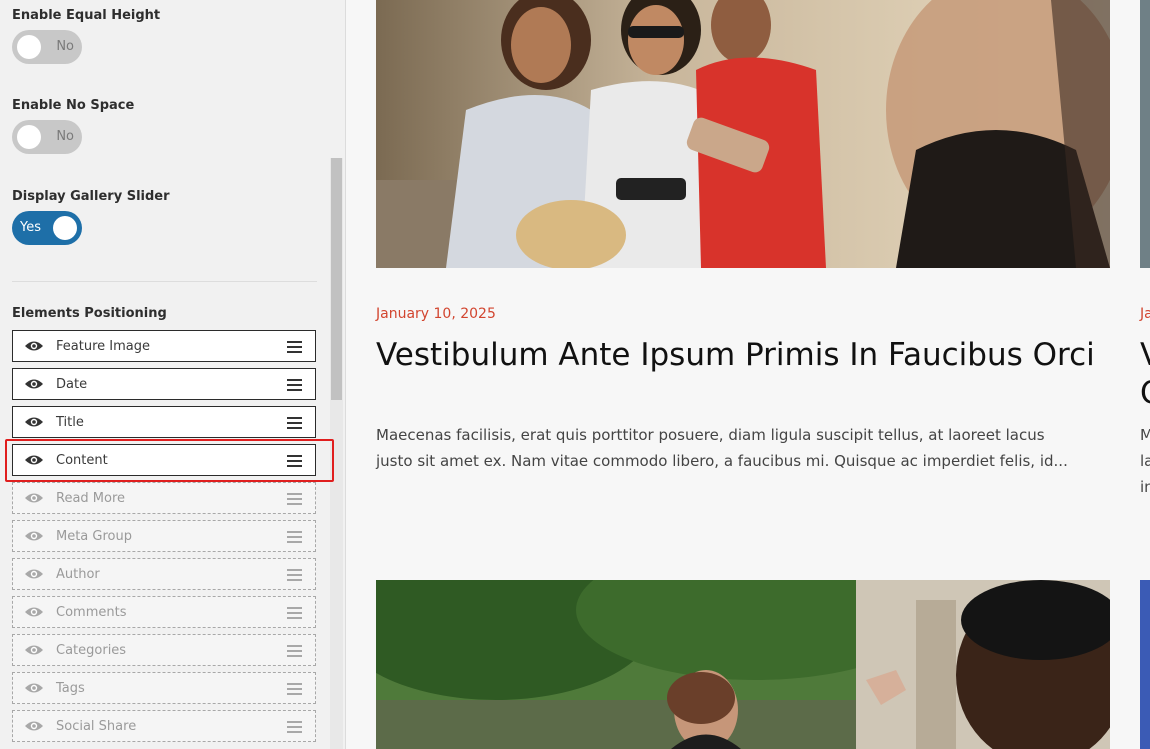 The height and width of the screenshot is (749, 1150). I want to click on post-excerpt: M la in, so click(1145, 461).